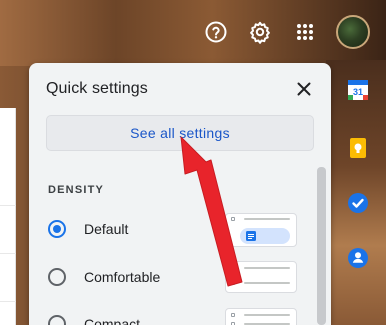  Describe the element at coordinates (57, 277) in the screenshot. I see `density-radio-comfortable` at that location.